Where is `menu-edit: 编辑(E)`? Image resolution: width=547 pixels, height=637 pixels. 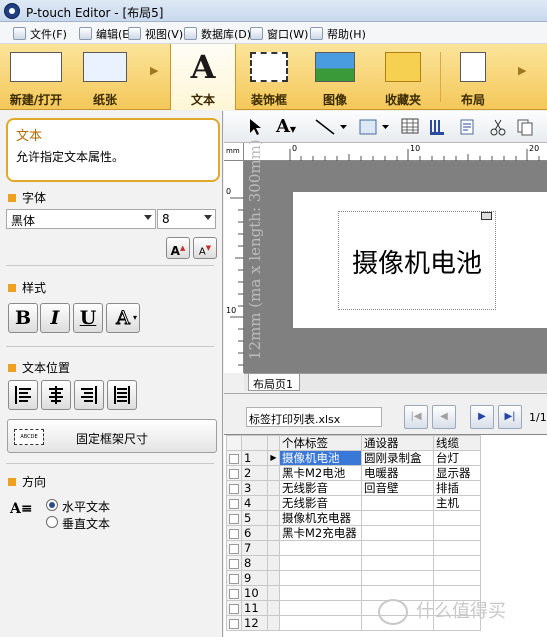 menu-edit: 编辑(E) is located at coordinates (106, 33).